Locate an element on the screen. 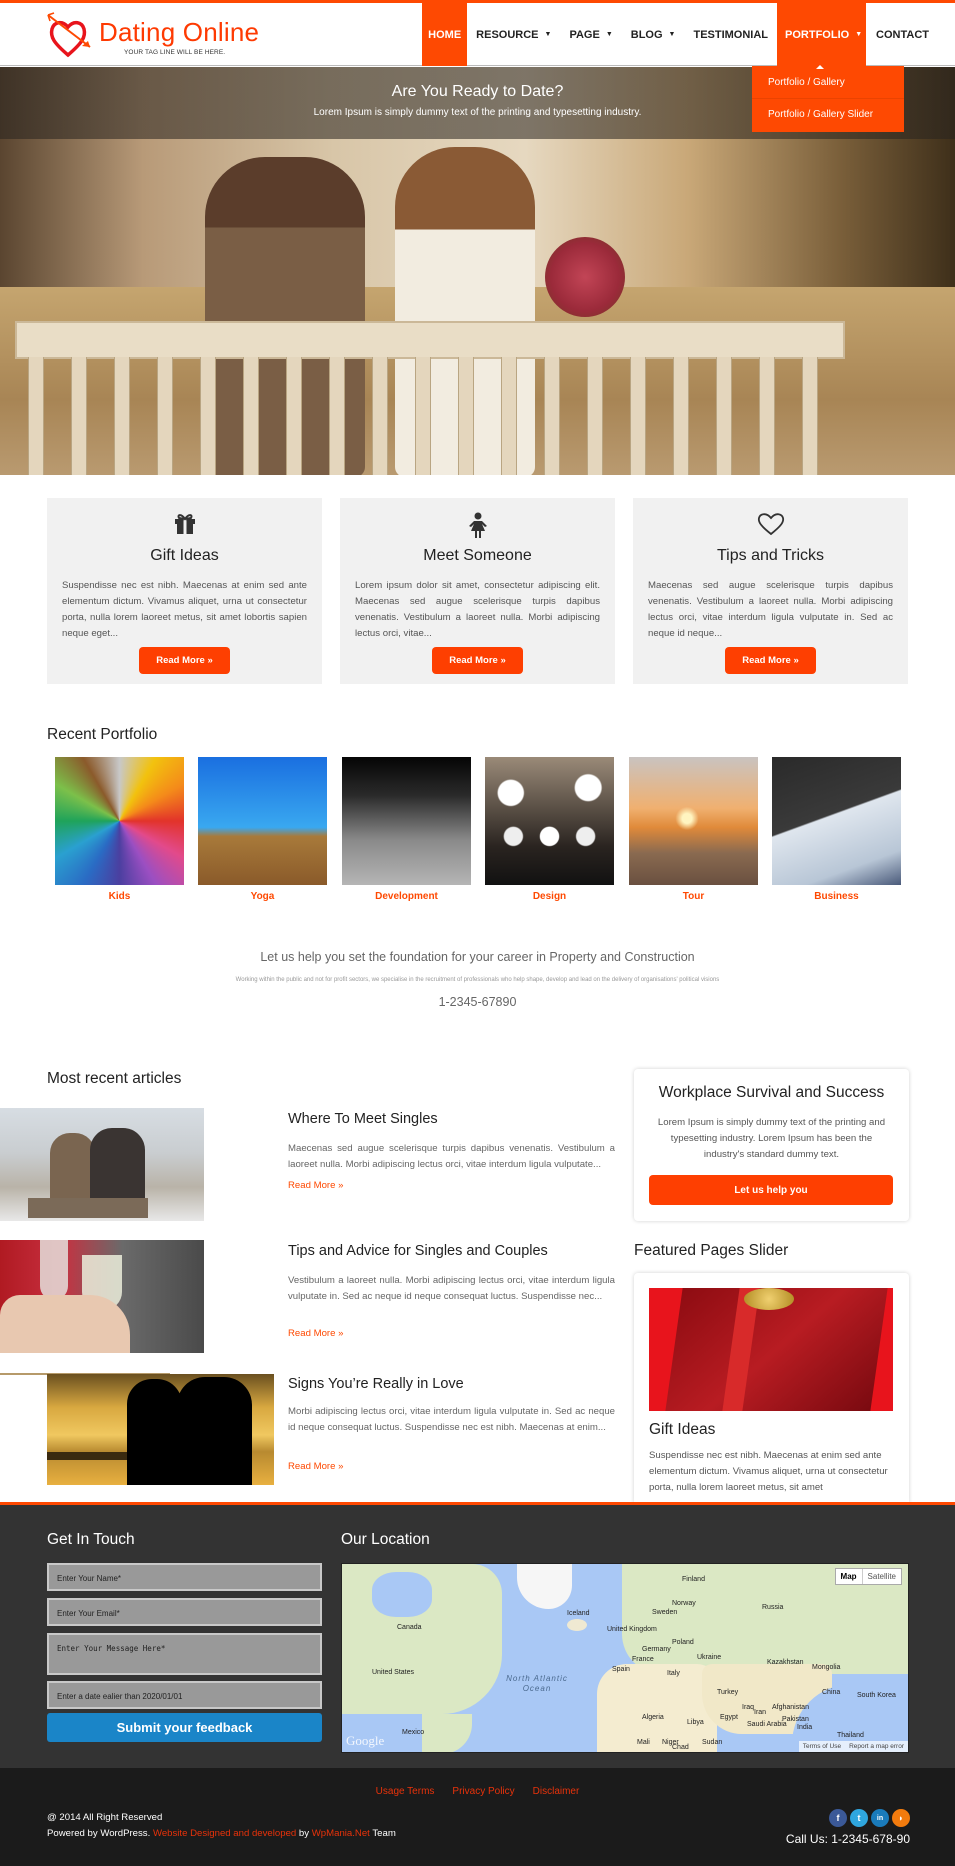 The width and height of the screenshot is (955, 1866). nav-home-label: HOME is located at coordinates (445, 34).